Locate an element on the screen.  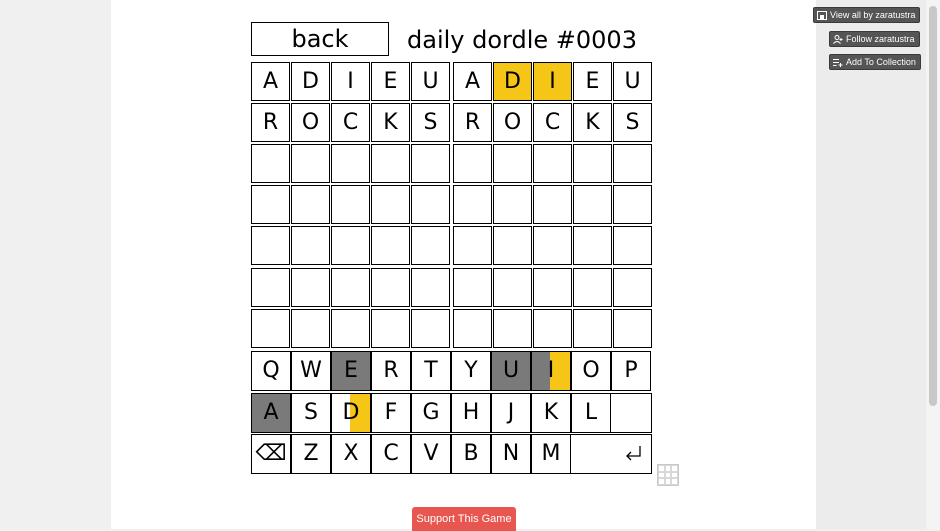
support-button: Support This Game is located at coordinates (464, 519).